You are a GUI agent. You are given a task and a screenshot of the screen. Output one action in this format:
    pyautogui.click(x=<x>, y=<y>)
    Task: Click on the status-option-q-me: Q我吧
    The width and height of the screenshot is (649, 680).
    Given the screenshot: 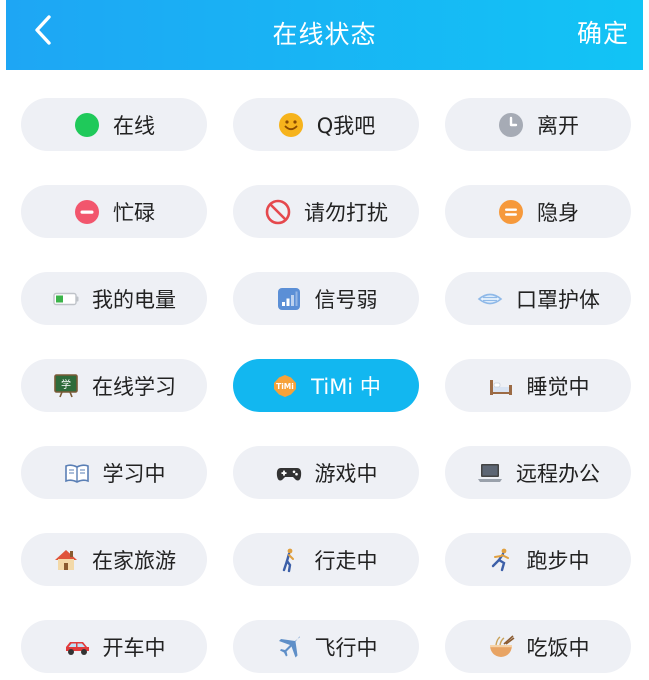 What is the action you would take?
    pyautogui.click(x=326, y=124)
    